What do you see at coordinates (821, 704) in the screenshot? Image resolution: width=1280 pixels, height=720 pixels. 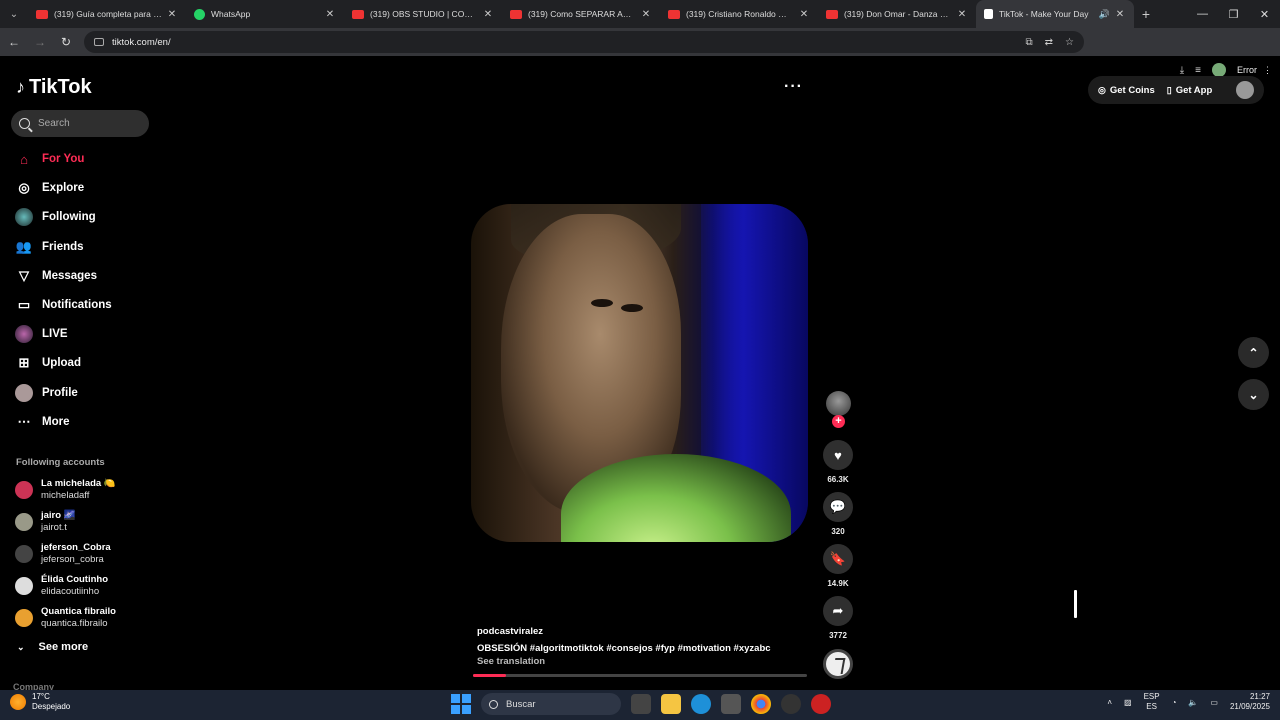 I see `opera-icon` at bounding box center [821, 704].